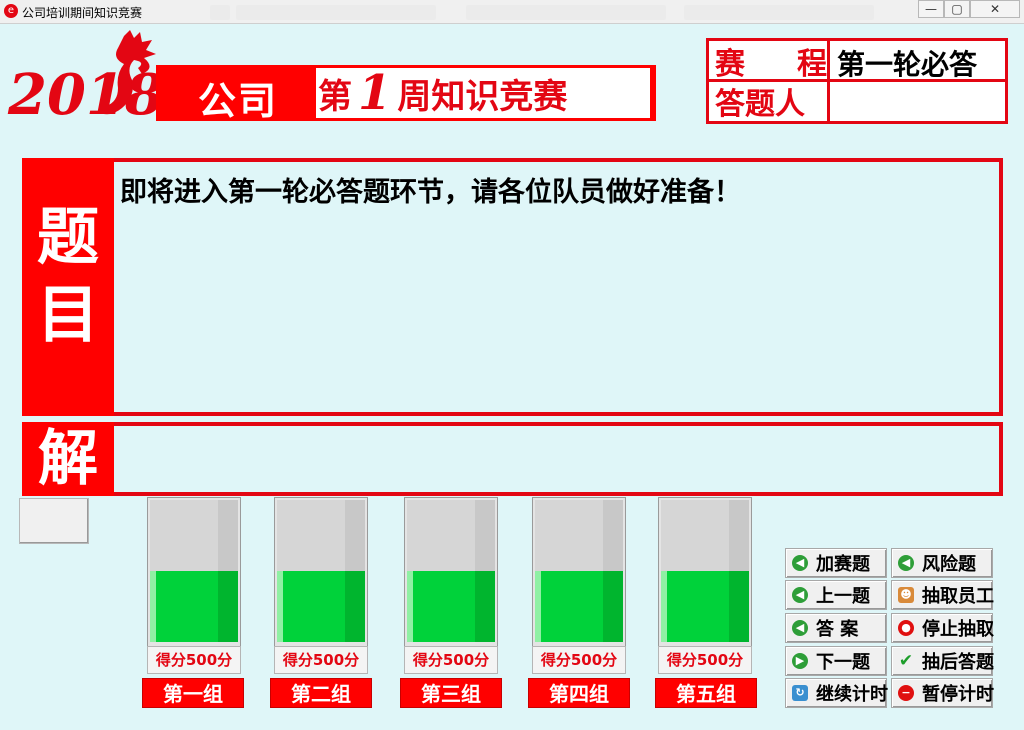 The height and width of the screenshot is (730, 1024). I want to click on app-icon: e, so click(11, 11).